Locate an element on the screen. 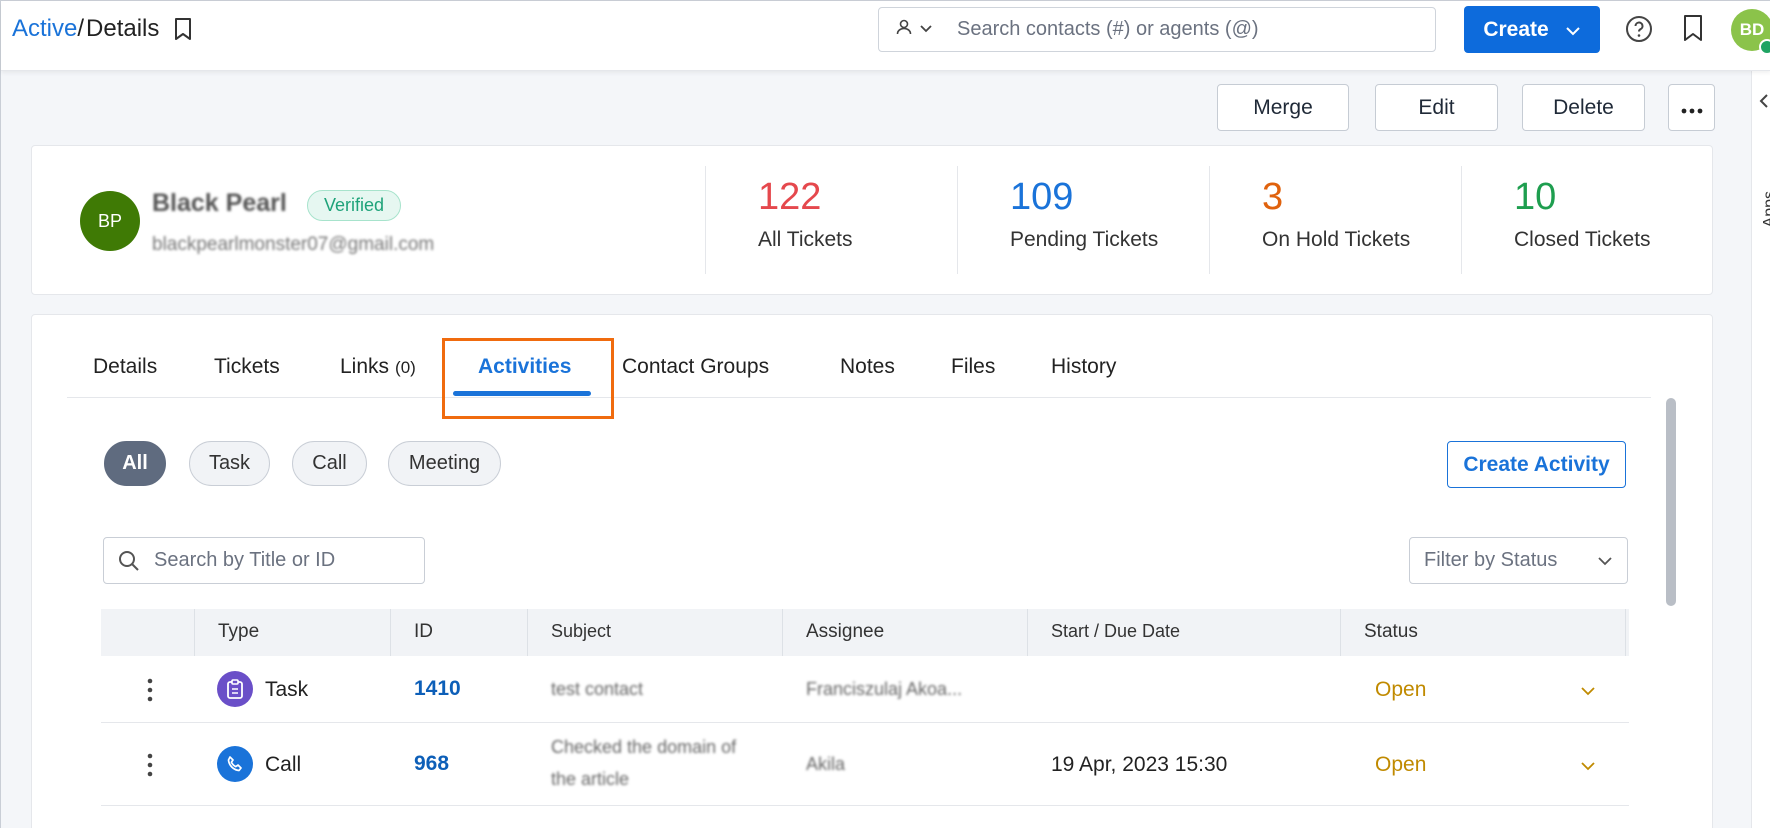 Image resolution: width=1770 pixels, height=828 pixels. create-button-label: Create is located at coordinates (1515, 30).